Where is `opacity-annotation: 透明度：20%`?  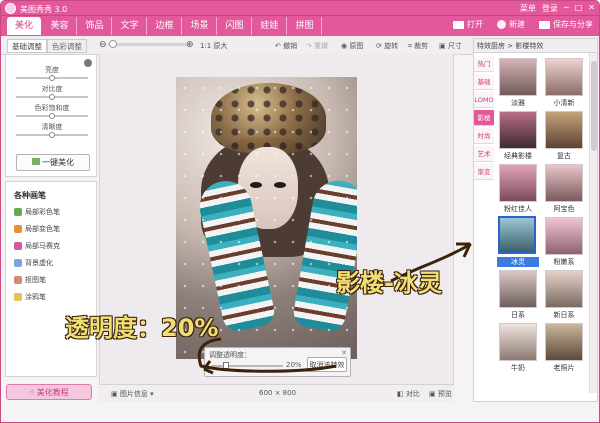 opacity-annotation: 透明度：20% is located at coordinates (142, 328).